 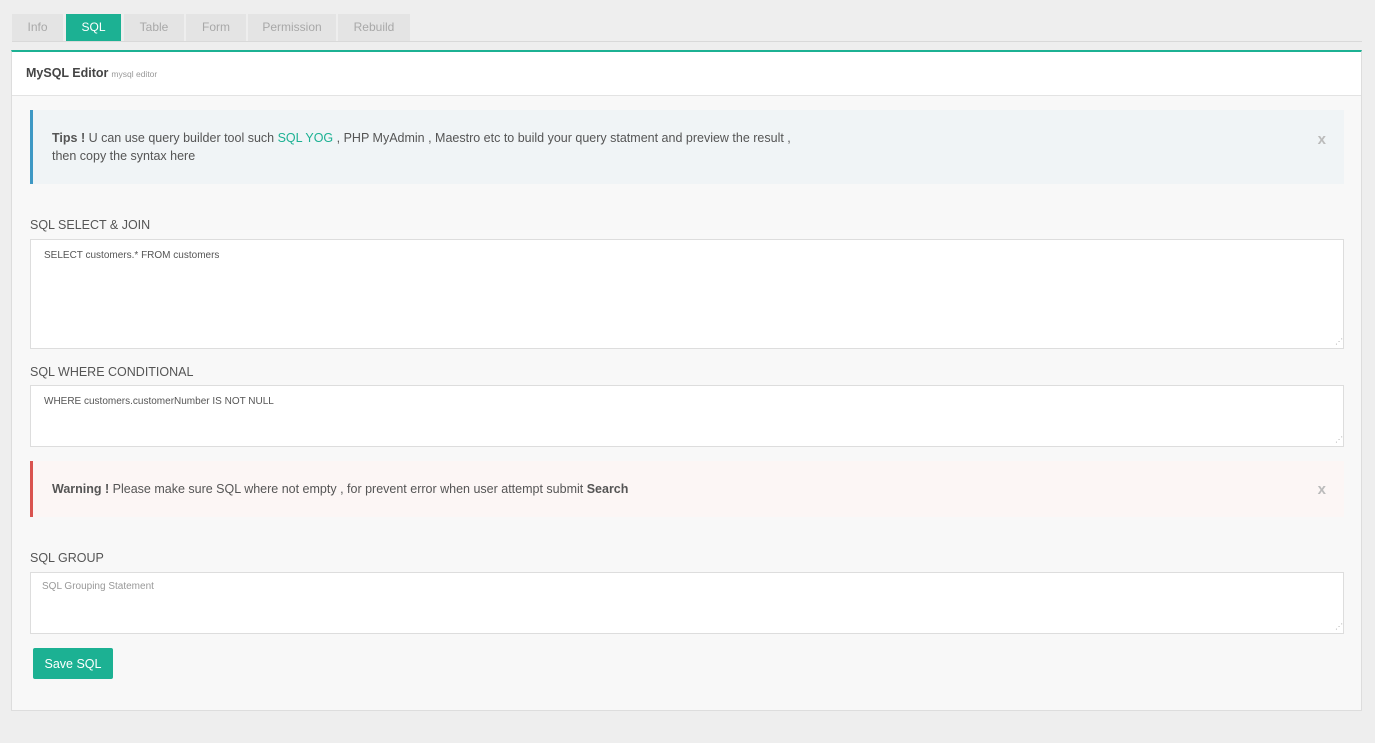 What do you see at coordinates (687, 28) in the screenshot?
I see `tab-bar: Info SQL Table Form Permission Rebuild` at bounding box center [687, 28].